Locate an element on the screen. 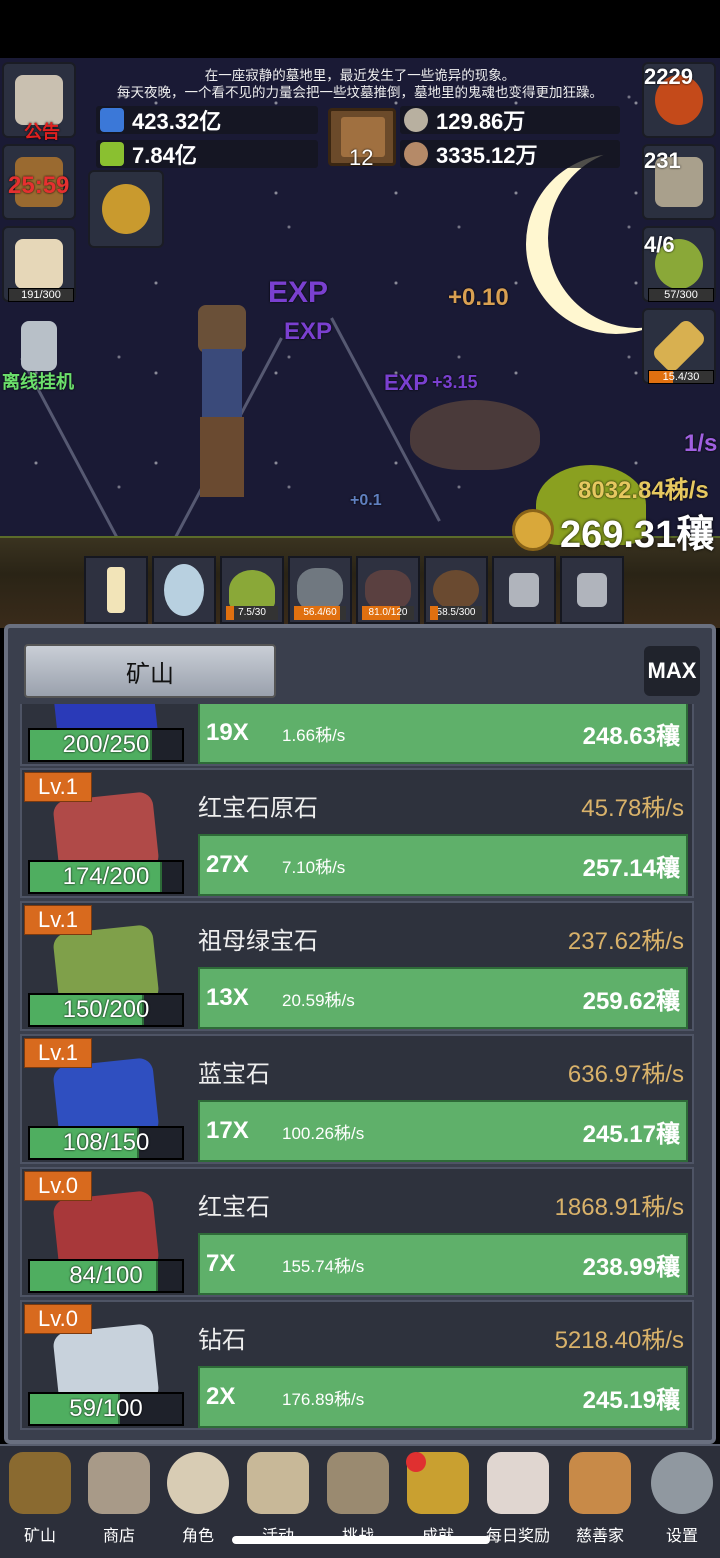 The width and height of the screenshot is (720, 1558). slime-icon is located at coordinates (252, 590).